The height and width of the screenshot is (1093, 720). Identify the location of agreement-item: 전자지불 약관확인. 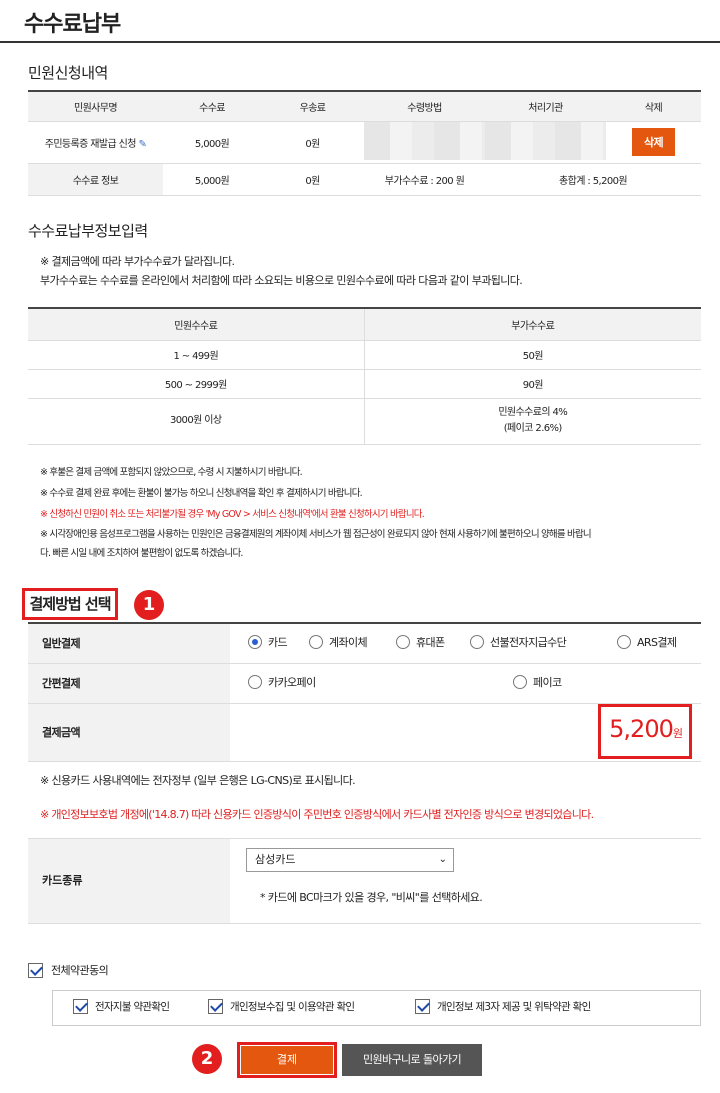
(121, 1006).